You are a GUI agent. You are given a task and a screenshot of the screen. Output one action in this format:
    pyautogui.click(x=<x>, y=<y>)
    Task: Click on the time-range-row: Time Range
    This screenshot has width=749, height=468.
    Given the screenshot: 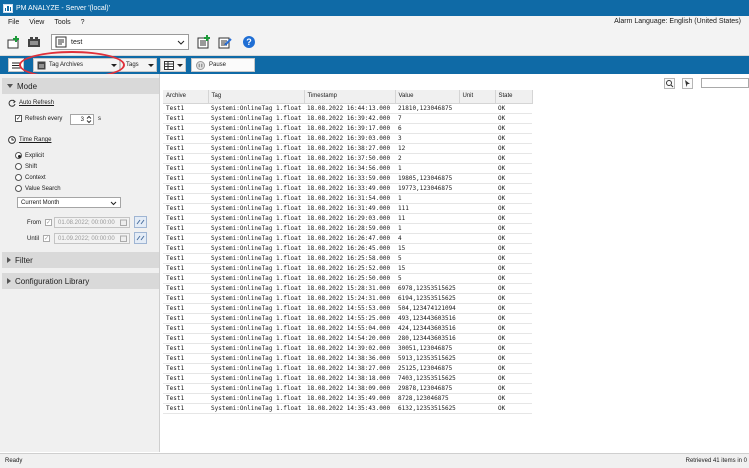 What is the action you would take?
    pyautogui.click(x=29, y=140)
    